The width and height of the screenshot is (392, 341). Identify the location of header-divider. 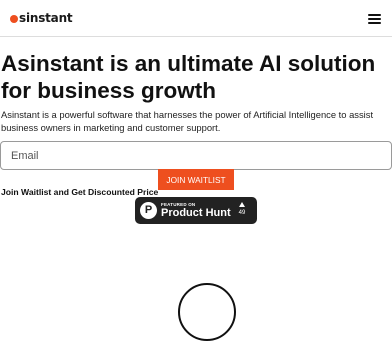
(196, 36).